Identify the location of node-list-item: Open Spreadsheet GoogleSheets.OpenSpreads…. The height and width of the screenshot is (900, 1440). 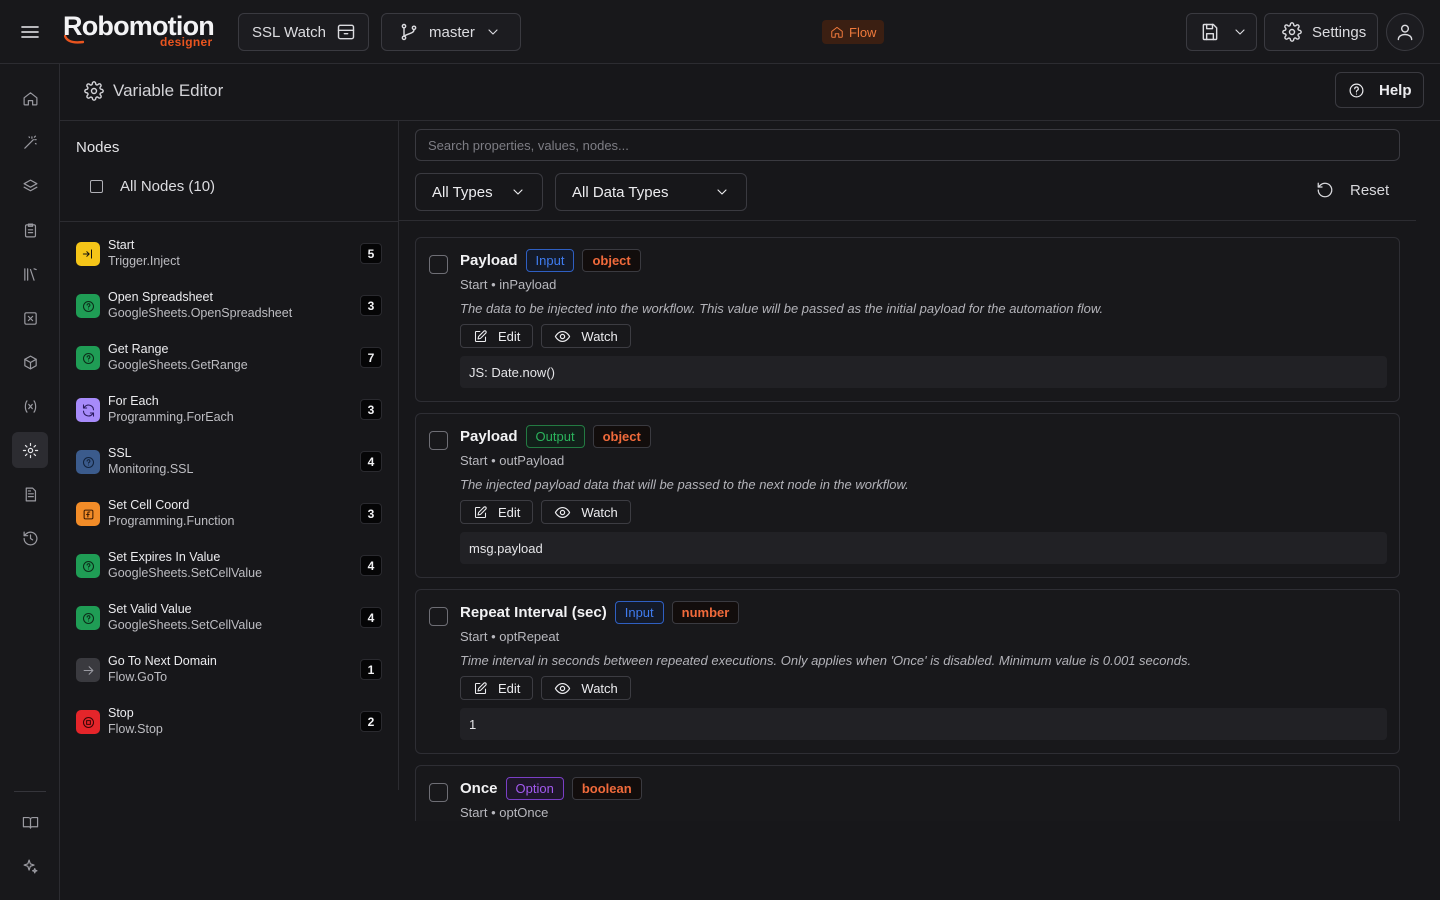
(229, 306).